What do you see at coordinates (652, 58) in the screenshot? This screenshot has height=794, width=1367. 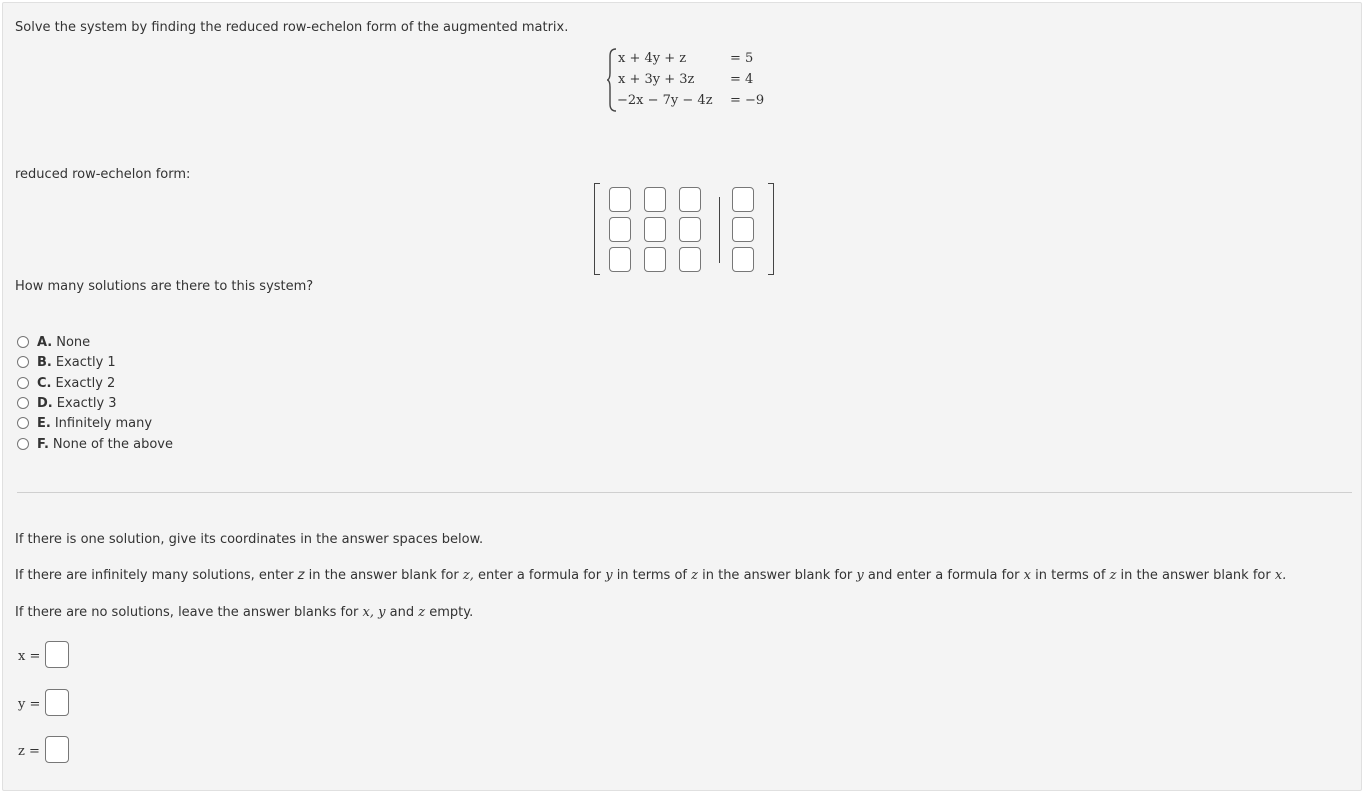 I see `equation-1-lhs: x + 4y + z` at bounding box center [652, 58].